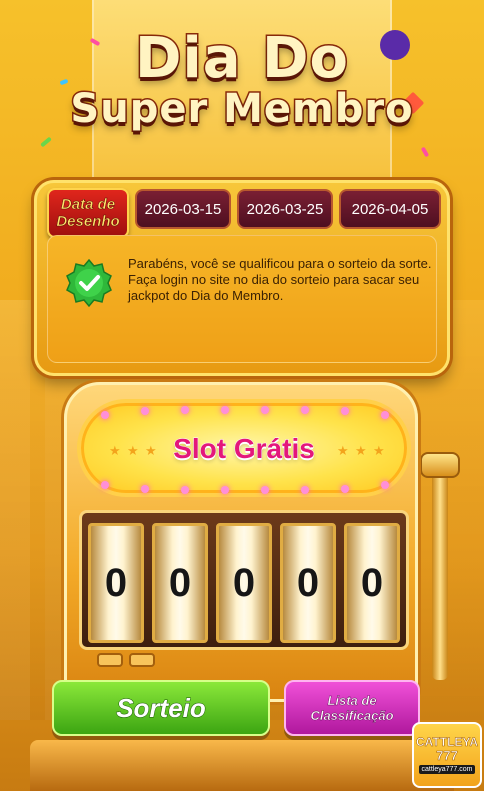 The image size is (484, 791). What do you see at coordinates (285, 209) in the screenshot?
I see `date-tab-2: 2026-03-25` at bounding box center [285, 209].